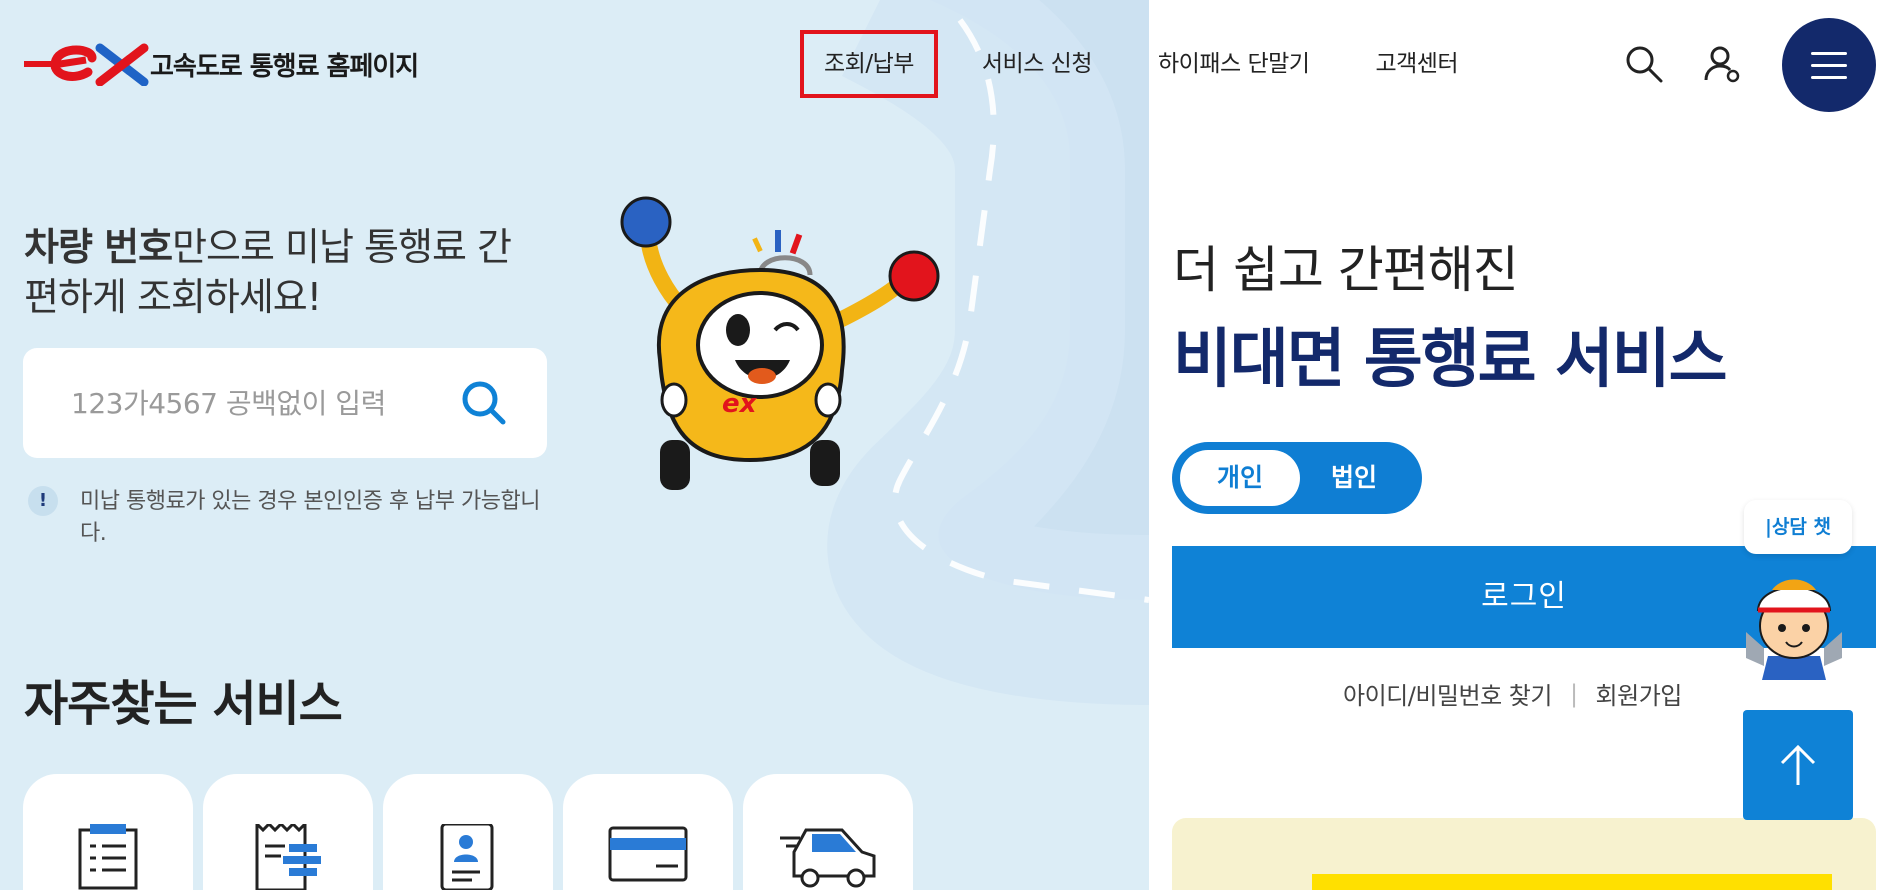  What do you see at coordinates (740, 404) in the screenshot?
I see `svg-text: ex` at bounding box center [740, 404].